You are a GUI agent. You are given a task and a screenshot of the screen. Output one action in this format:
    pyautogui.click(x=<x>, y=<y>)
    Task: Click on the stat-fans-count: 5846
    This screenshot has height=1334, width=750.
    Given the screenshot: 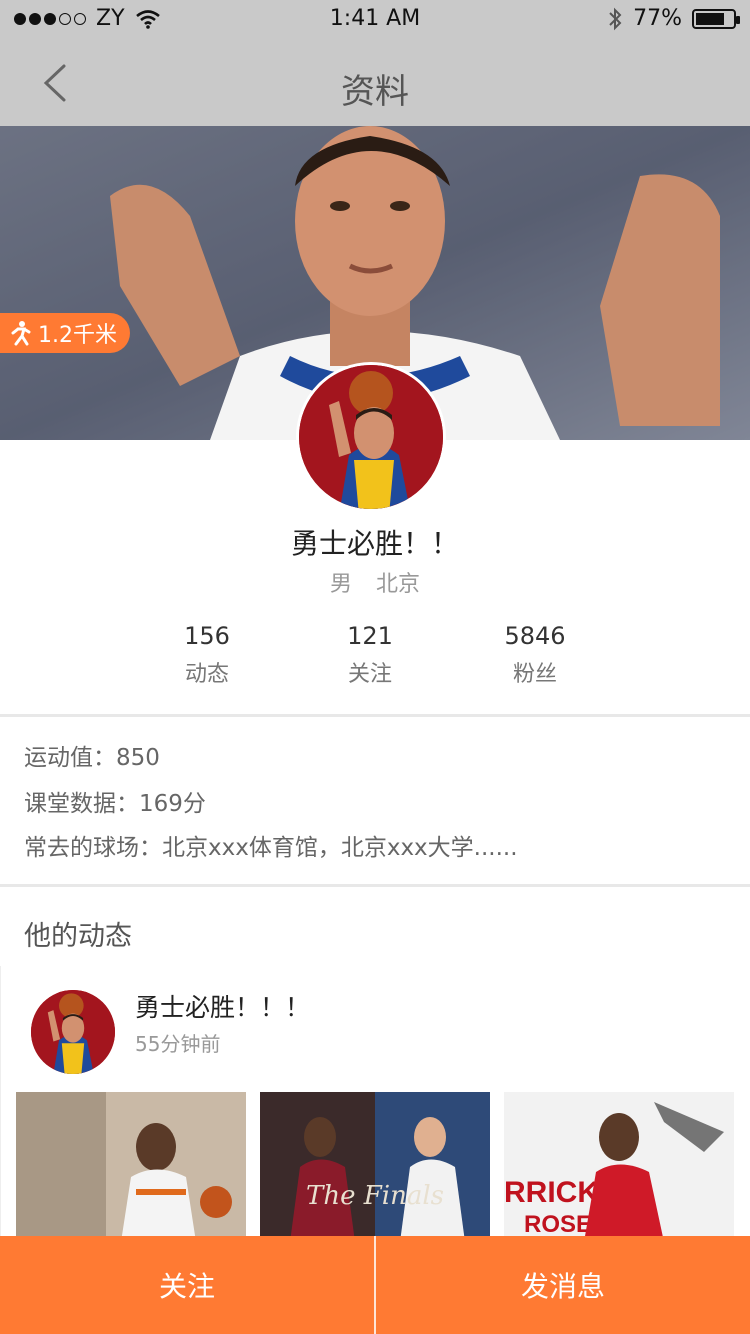 What is the action you would take?
    pyautogui.click(x=535, y=636)
    